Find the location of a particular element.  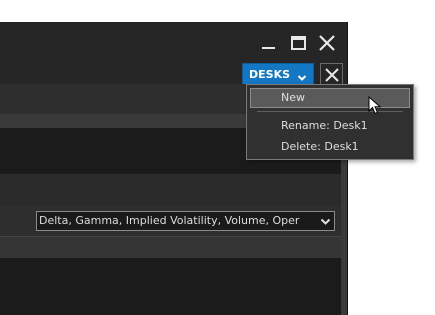

close-desk-button is located at coordinates (331, 74).